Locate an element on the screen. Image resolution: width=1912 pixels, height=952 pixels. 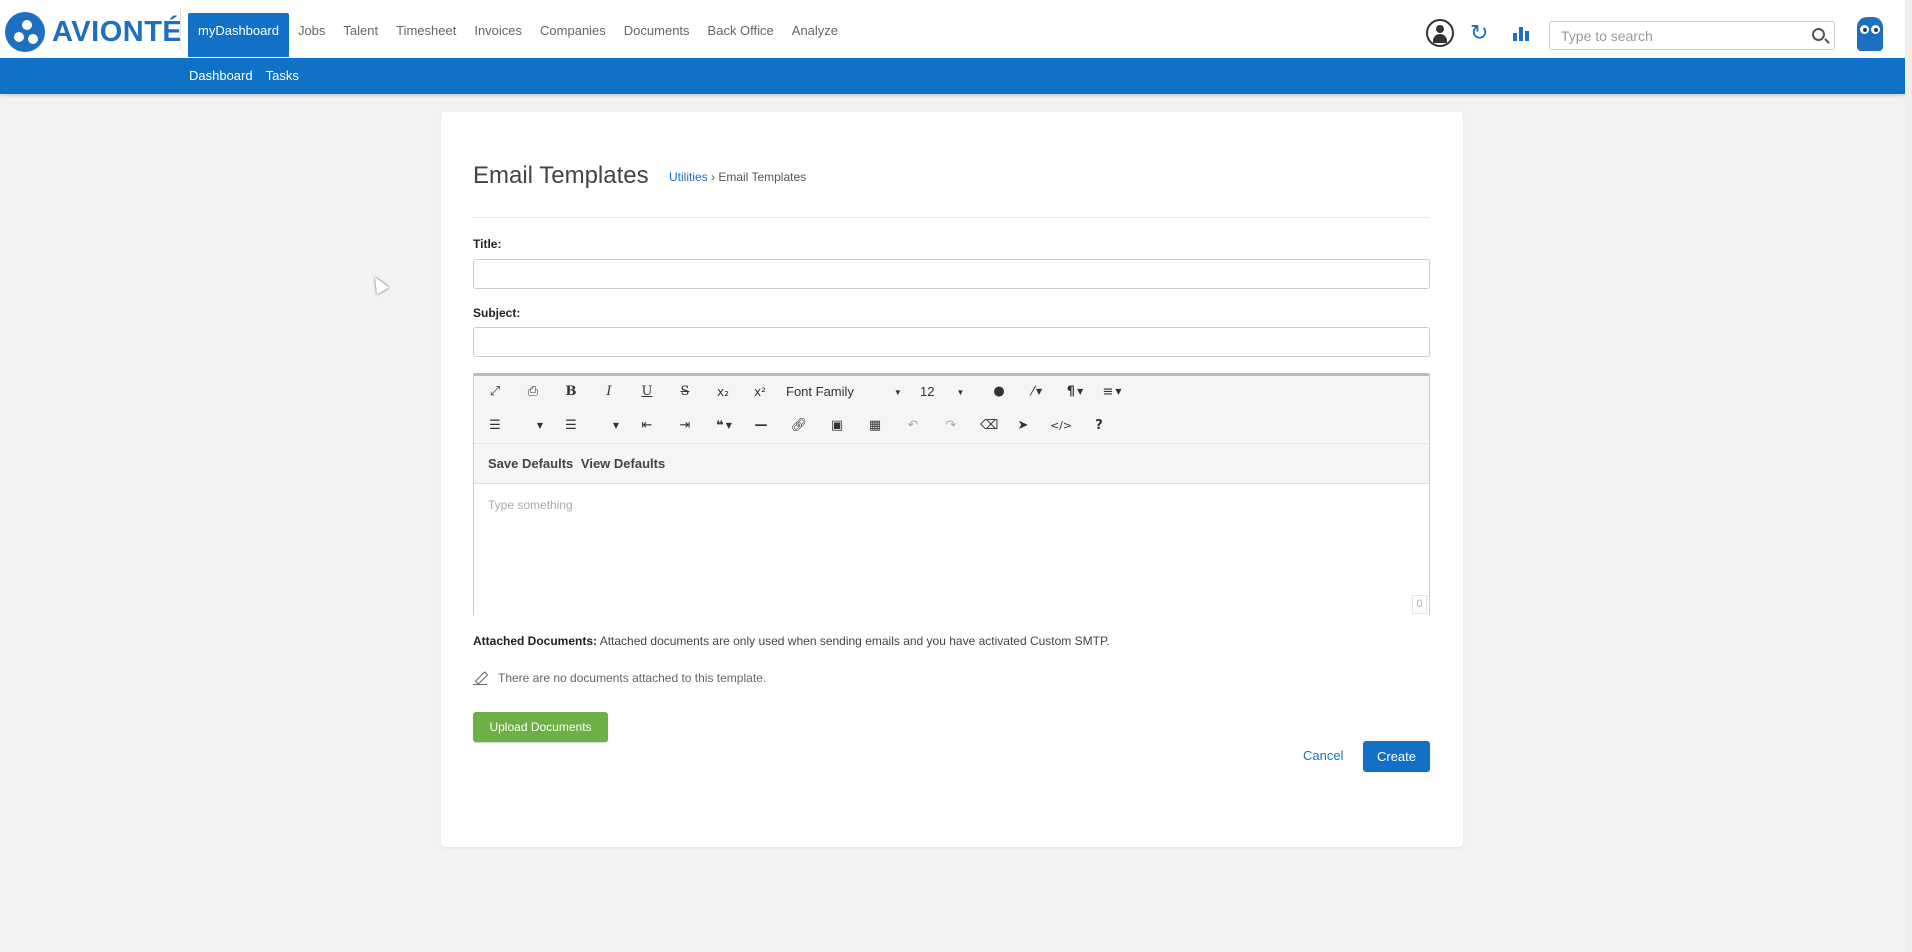
font-size-select: 12 ▼ is located at coordinates (942, 392).